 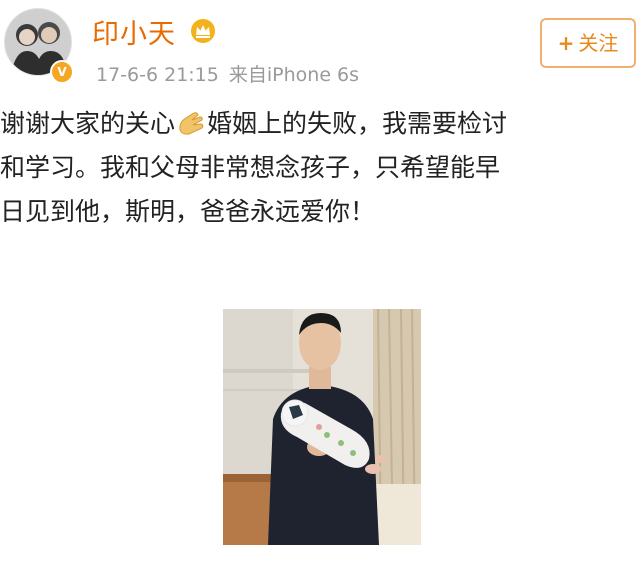 What do you see at coordinates (203, 31) in the screenshot?
I see `crown-icon` at bounding box center [203, 31].